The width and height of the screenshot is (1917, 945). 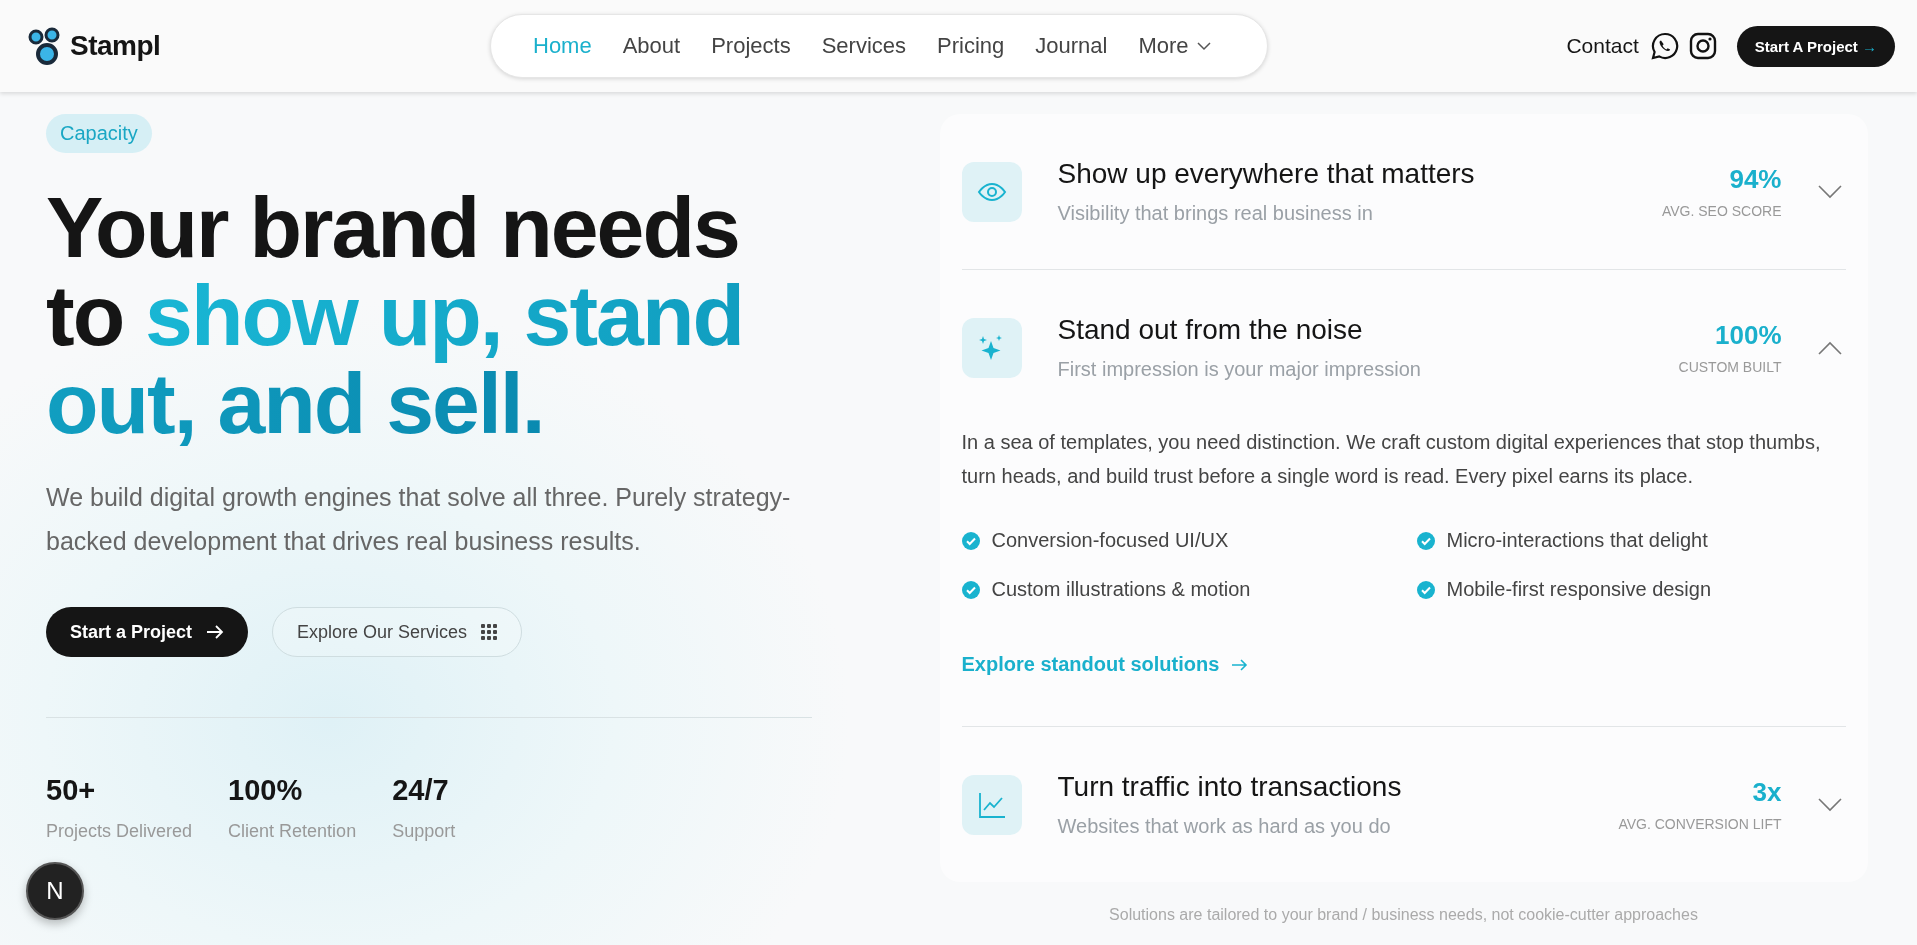 What do you see at coordinates (424, 831) in the screenshot?
I see `stat-label: Support` at bounding box center [424, 831].